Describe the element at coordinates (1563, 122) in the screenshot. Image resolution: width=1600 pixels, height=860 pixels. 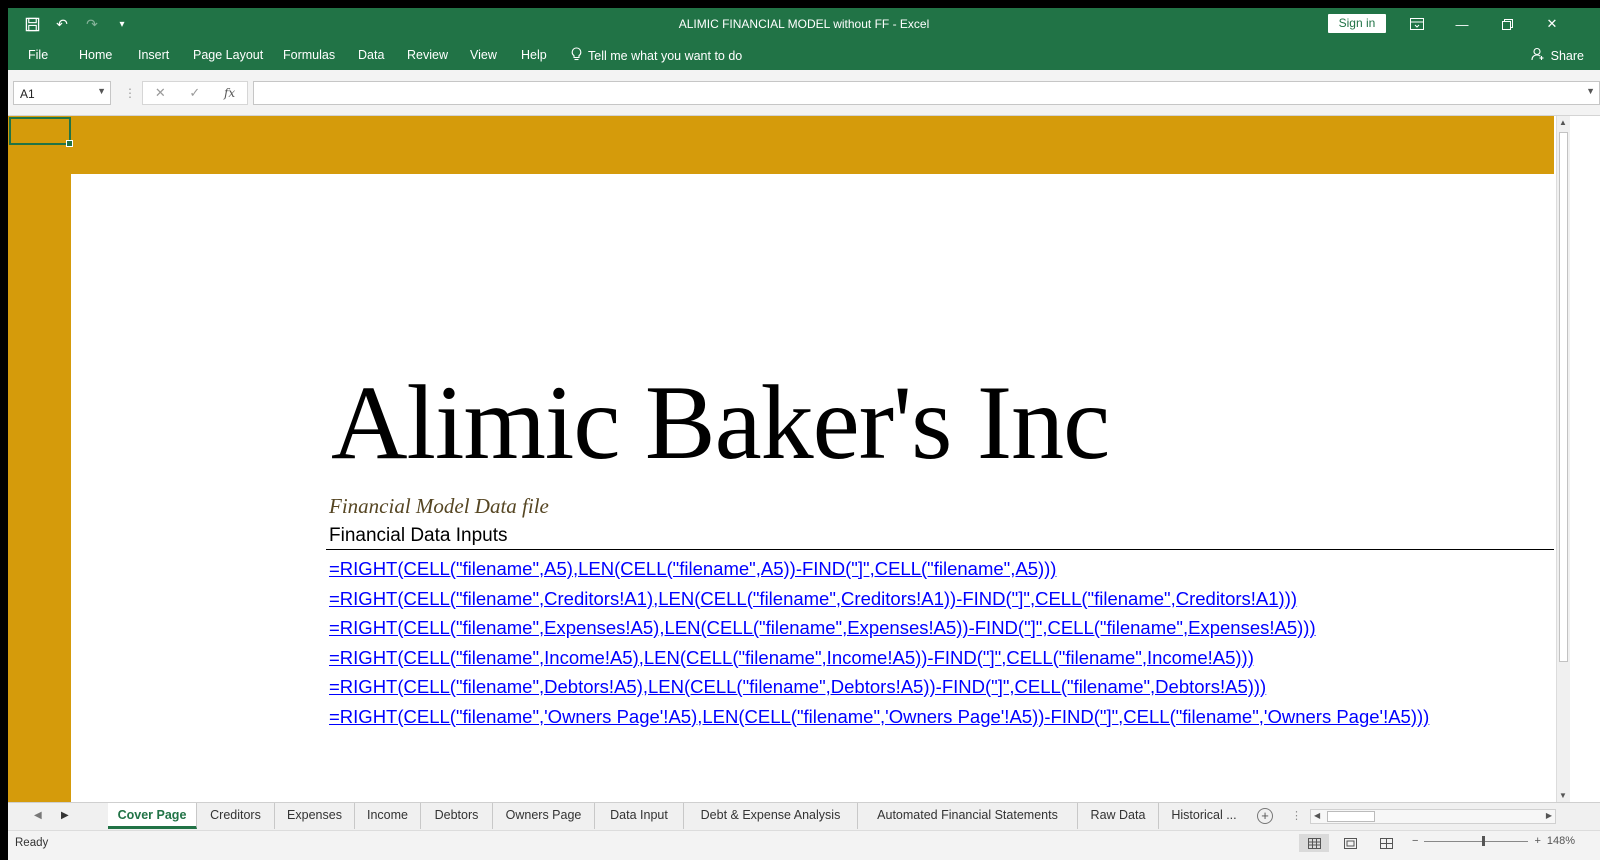
I see `scroll-up-icon: ▲` at that location.